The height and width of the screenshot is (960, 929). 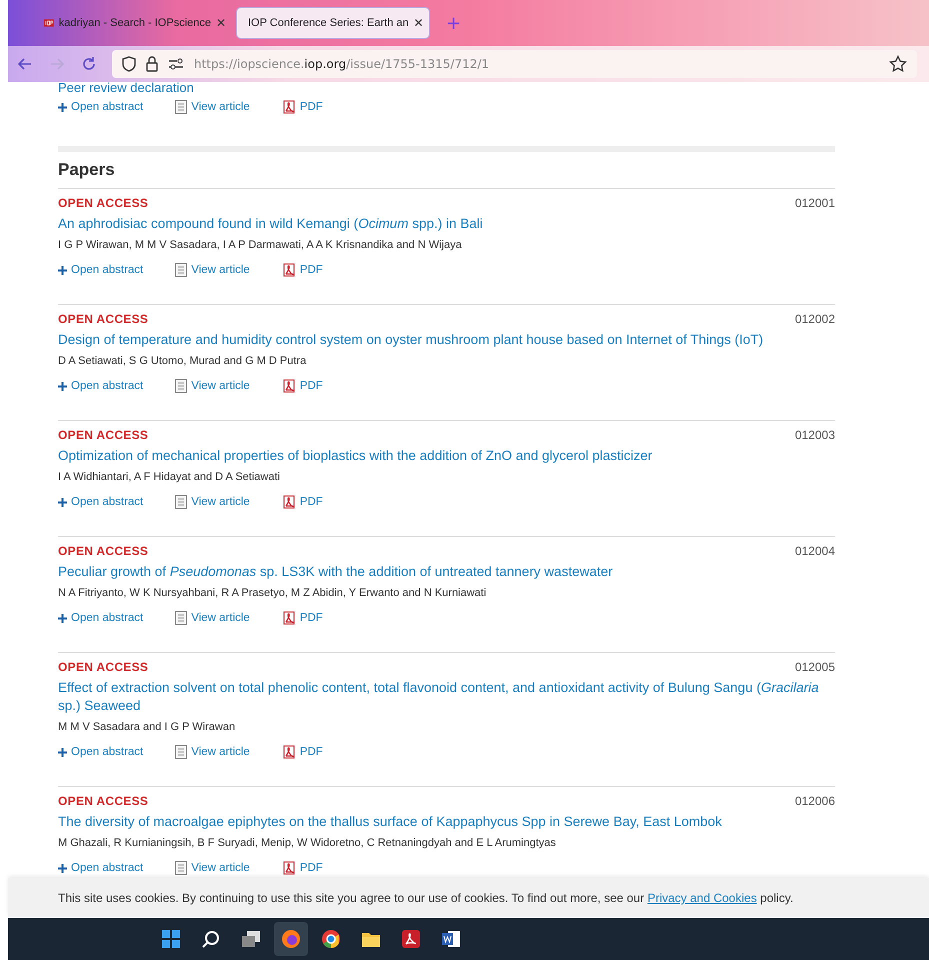 I want to click on address-bar: https://iopscience.iop.org/issue/1755-1315/712/1, so click(x=514, y=64).